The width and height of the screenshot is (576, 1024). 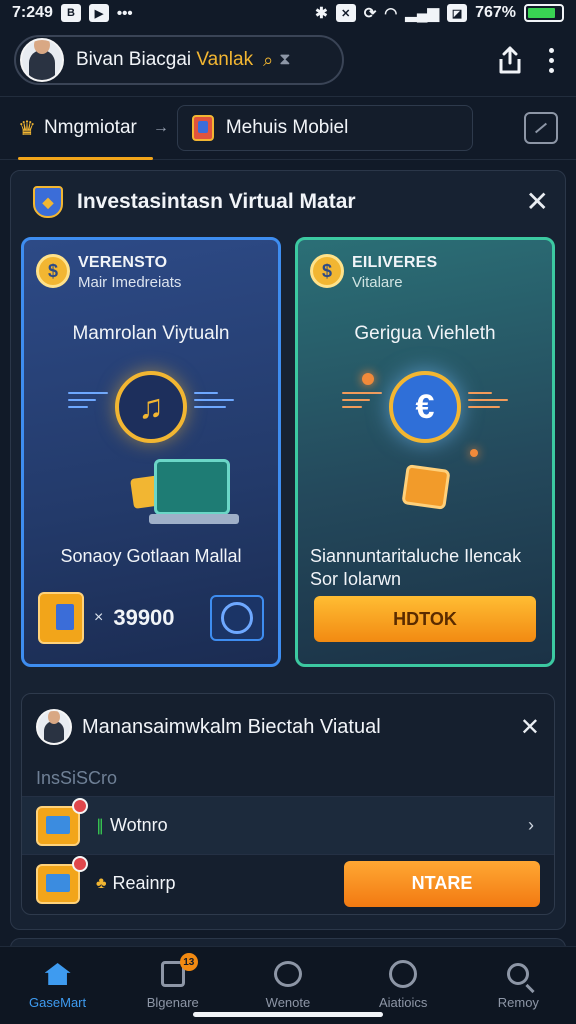 What do you see at coordinates (237, 618) in the screenshot?
I see `globe-icon` at bounding box center [237, 618].